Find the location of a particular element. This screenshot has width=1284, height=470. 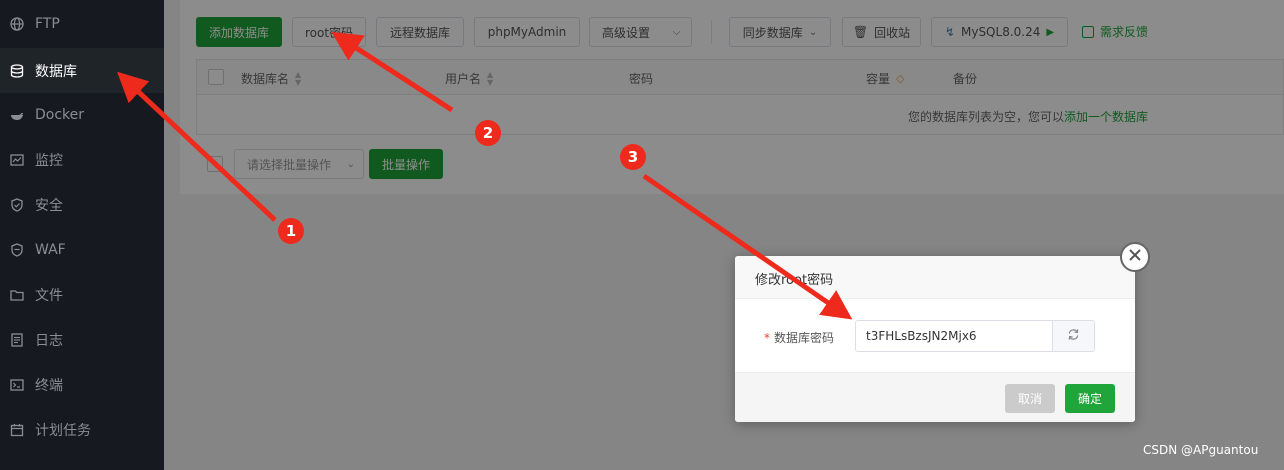

sidebar-item-ftp: FTP is located at coordinates (82, 23).